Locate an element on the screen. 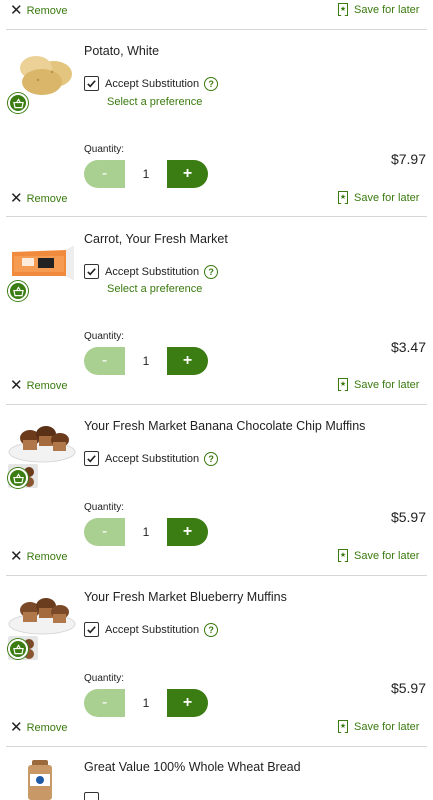  item-price: $7.97 is located at coordinates (408, 159).